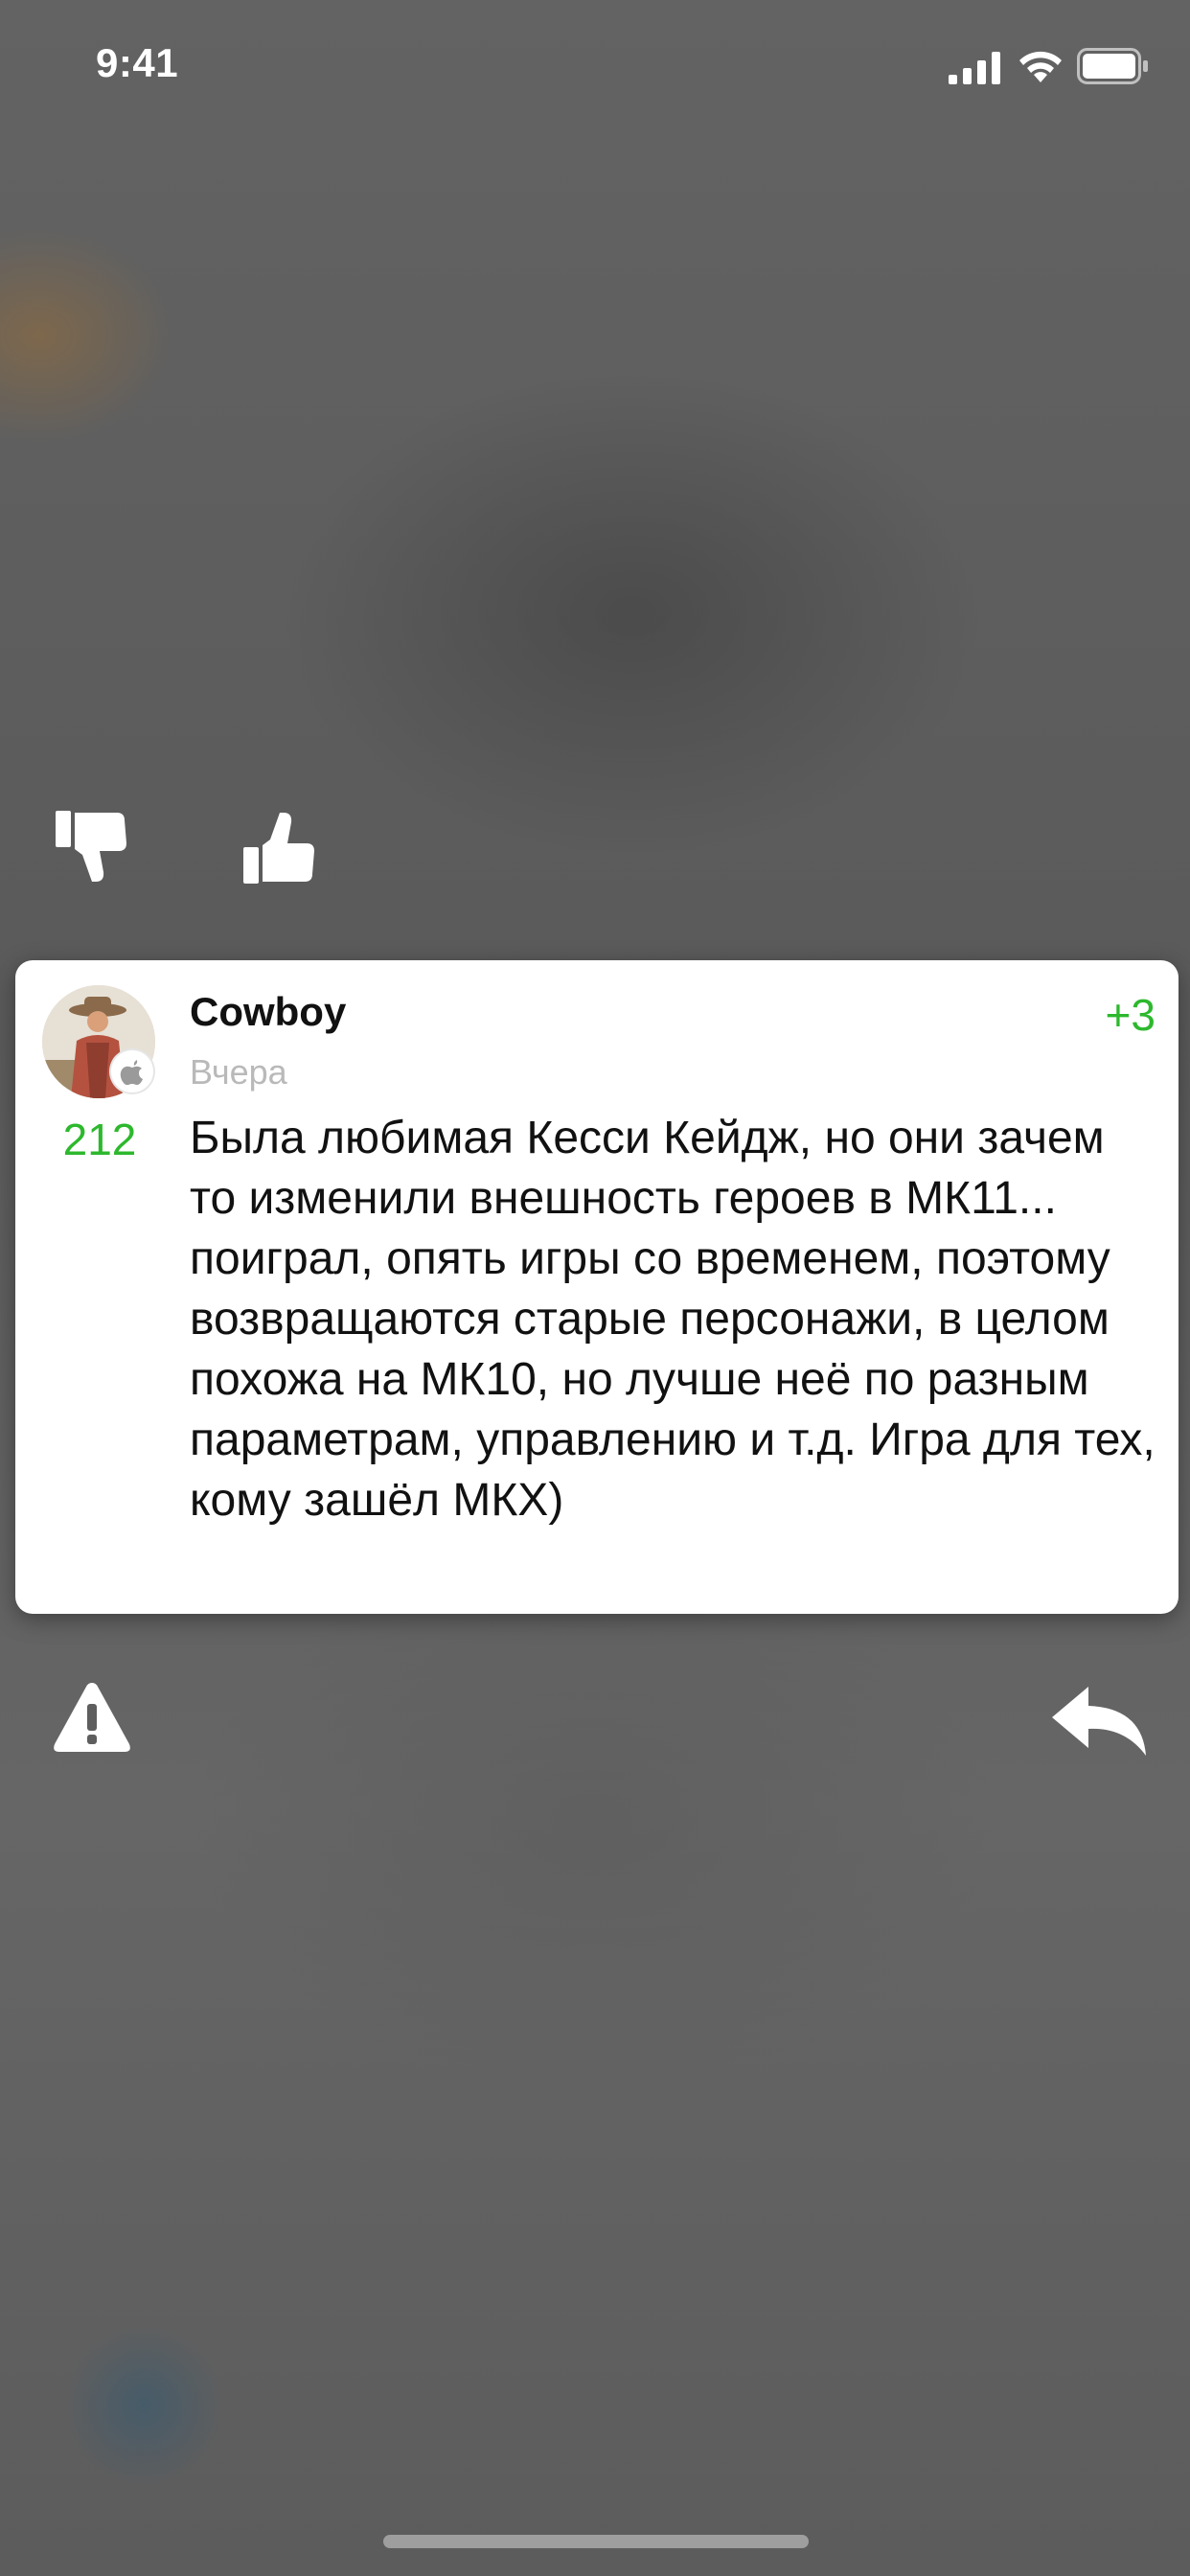 This screenshot has height=2576, width=1190. I want to click on status-bar: 9:41, so click(595, 67).